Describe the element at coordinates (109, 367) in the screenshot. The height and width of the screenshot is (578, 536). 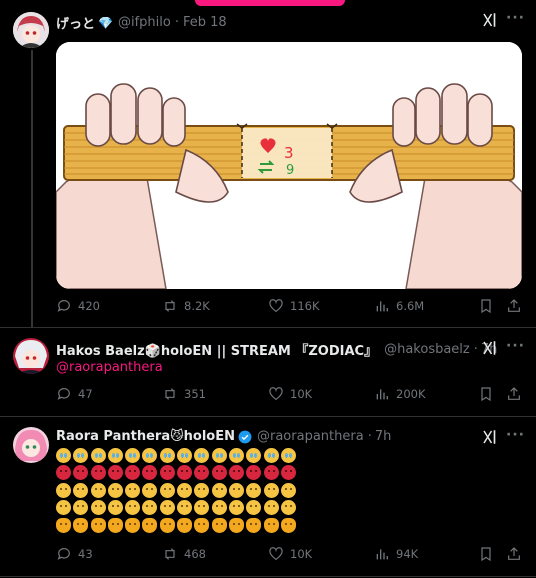
I see `mention-link: @raorapanthera` at that location.